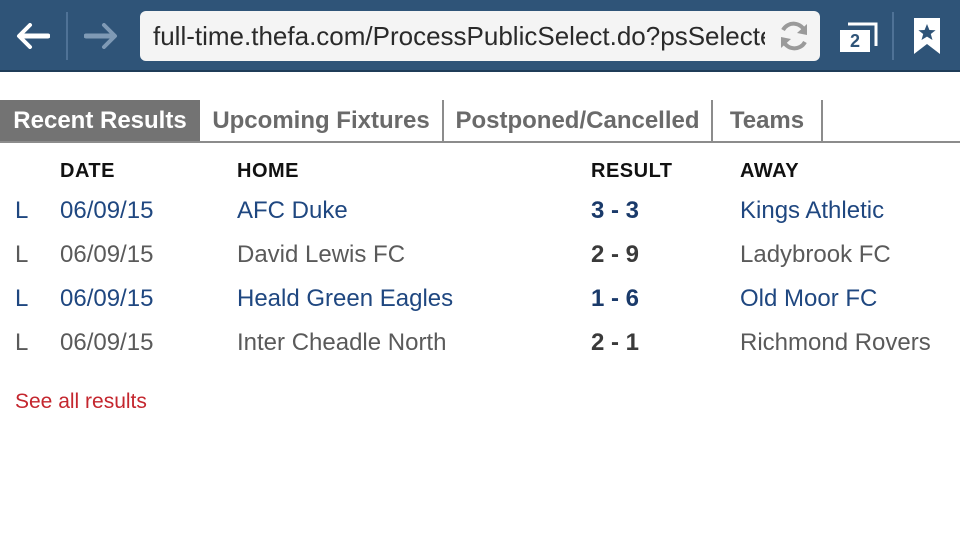 The width and height of the screenshot is (960, 540). What do you see at coordinates (835, 342) in the screenshot?
I see `away-team-name: Richmond Rovers` at bounding box center [835, 342].